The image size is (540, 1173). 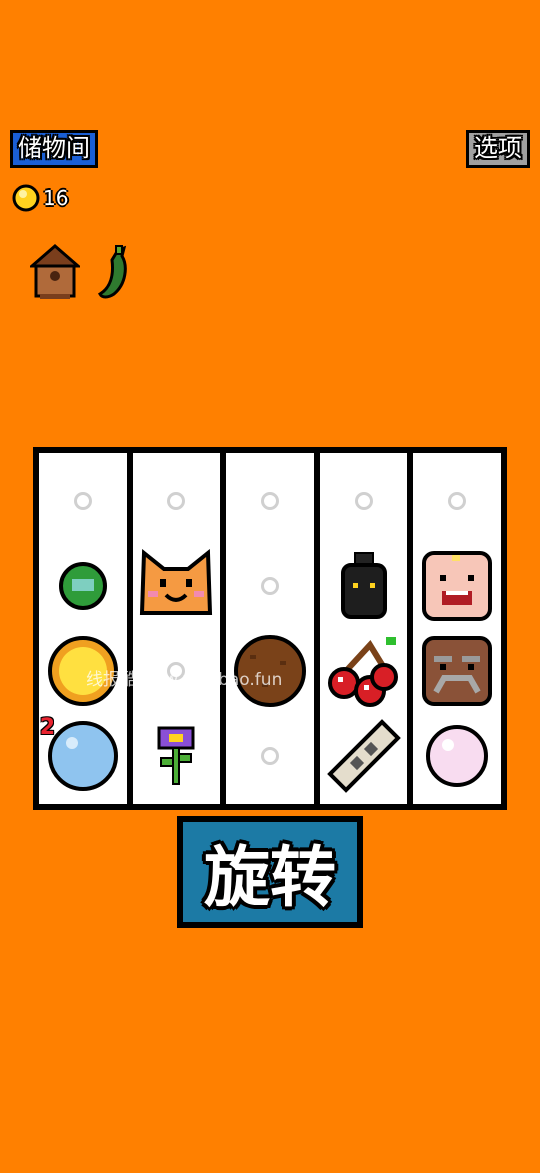 I want to click on slot-black-bomb, so click(x=364, y=586).